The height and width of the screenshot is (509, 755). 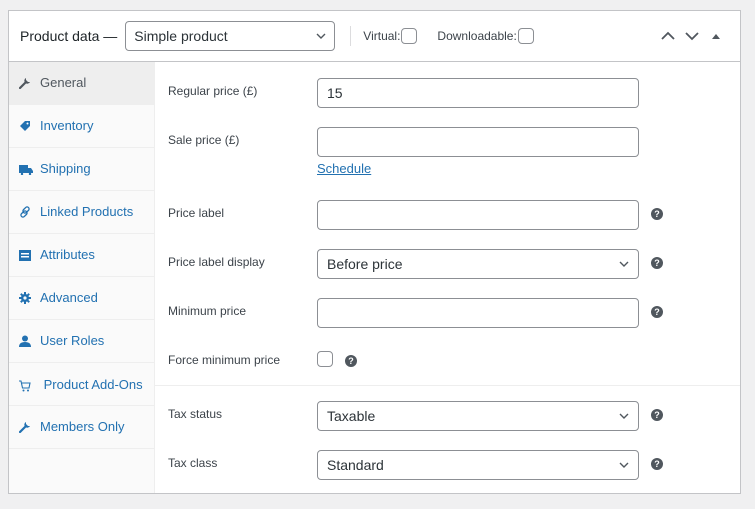 What do you see at coordinates (29, 212) in the screenshot?
I see `link-icon` at bounding box center [29, 212].